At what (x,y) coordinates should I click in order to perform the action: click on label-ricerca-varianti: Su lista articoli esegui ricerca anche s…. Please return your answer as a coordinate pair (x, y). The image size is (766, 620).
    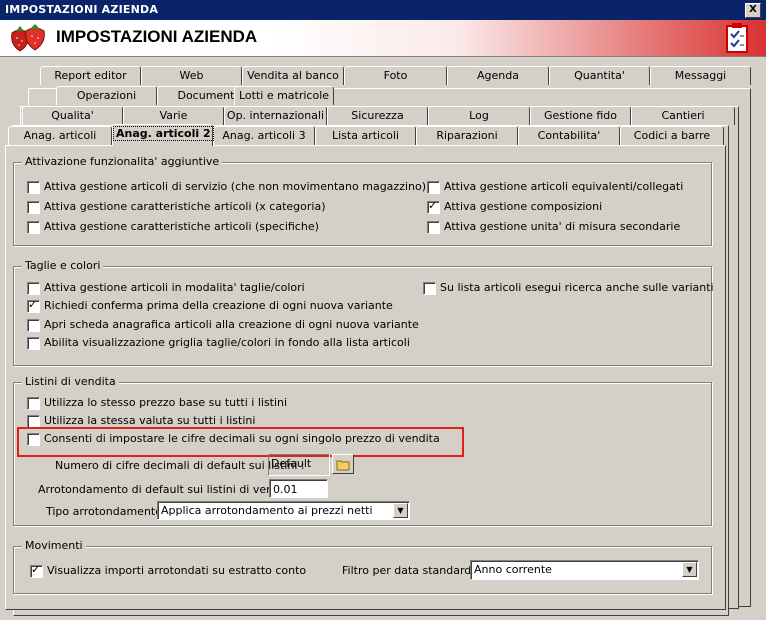
    Looking at the image, I should click on (577, 287).